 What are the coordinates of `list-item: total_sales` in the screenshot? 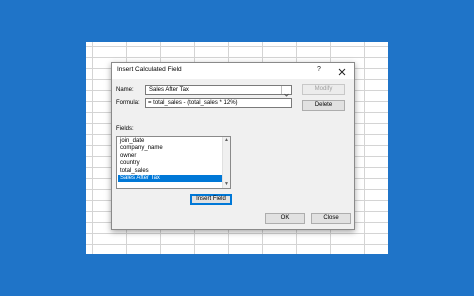 It's located at (170, 171).